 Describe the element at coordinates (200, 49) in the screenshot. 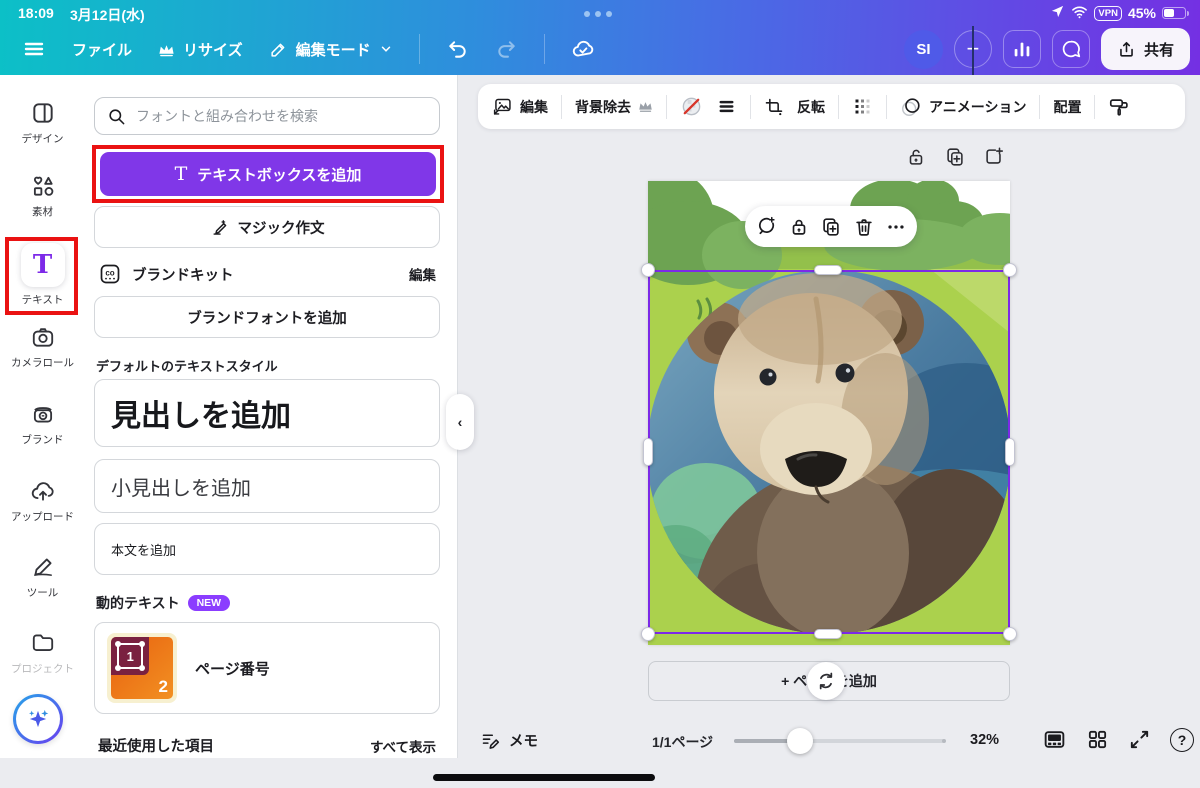

I see `resize-button: リサイズ` at that location.